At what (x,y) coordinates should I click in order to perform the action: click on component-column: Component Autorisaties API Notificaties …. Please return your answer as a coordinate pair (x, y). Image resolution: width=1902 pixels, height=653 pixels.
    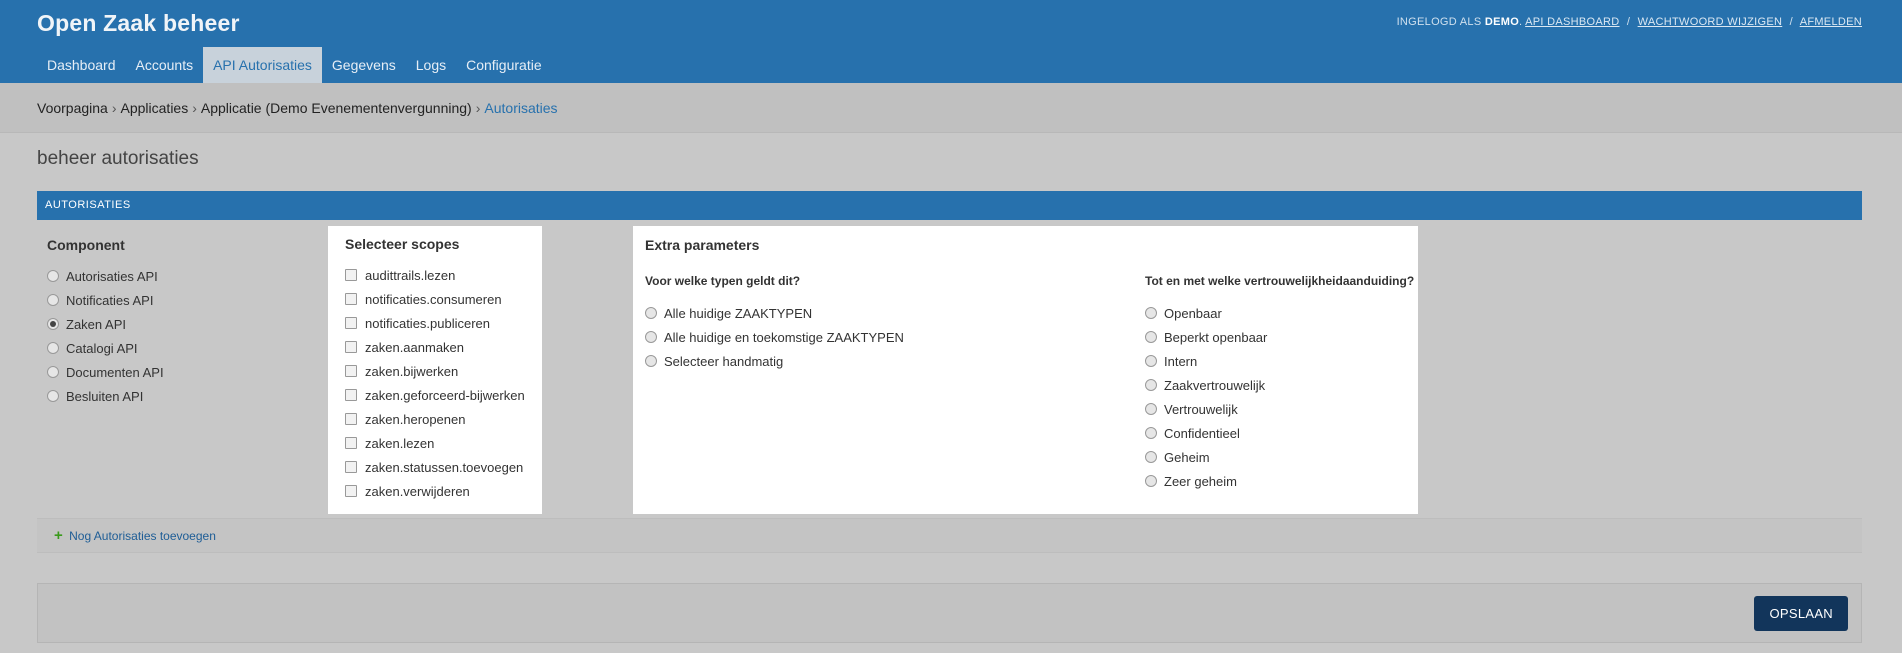
    Looking at the image, I should click on (105, 322).